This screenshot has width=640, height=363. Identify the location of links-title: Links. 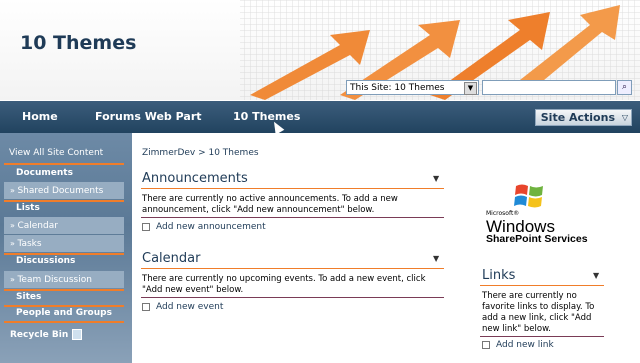
(498, 275).